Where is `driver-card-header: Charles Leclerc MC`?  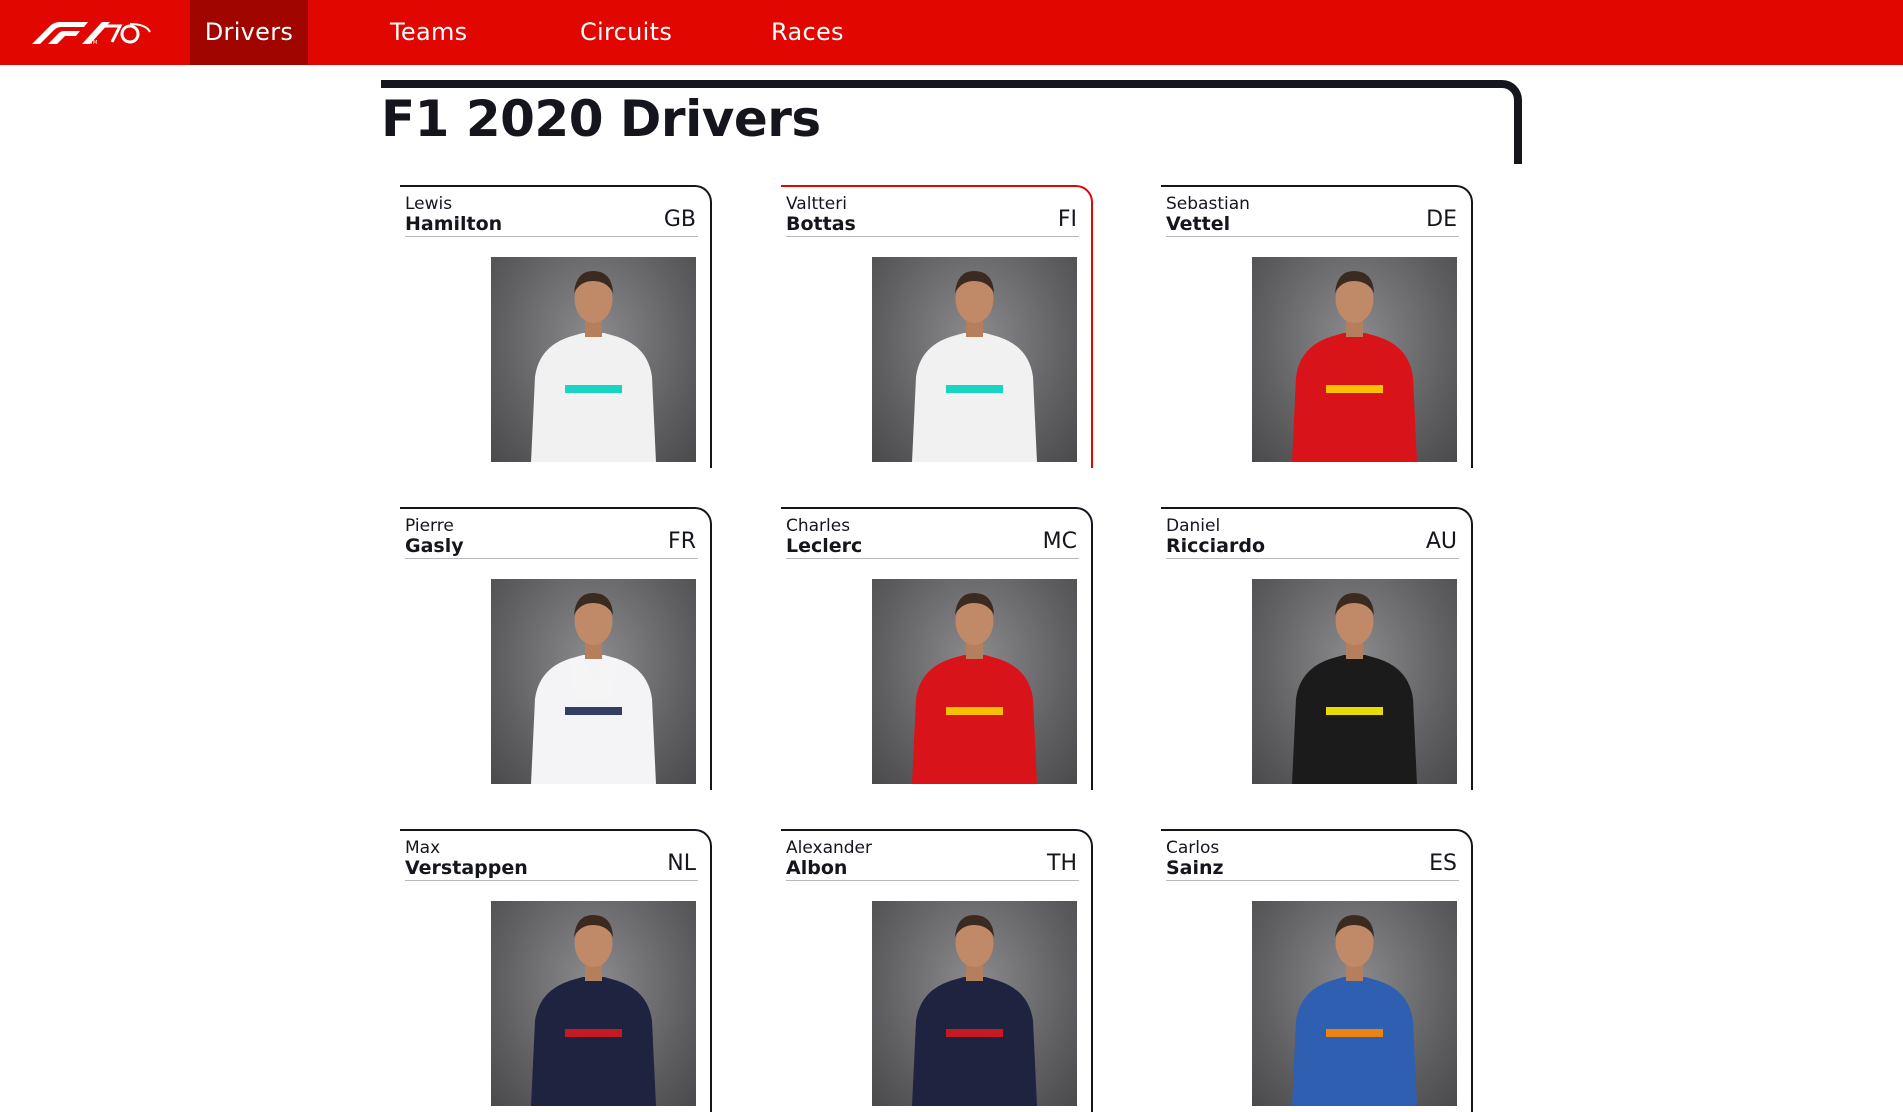
driver-card-header: Charles Leclerc MC is located at coordinates (932, 537).